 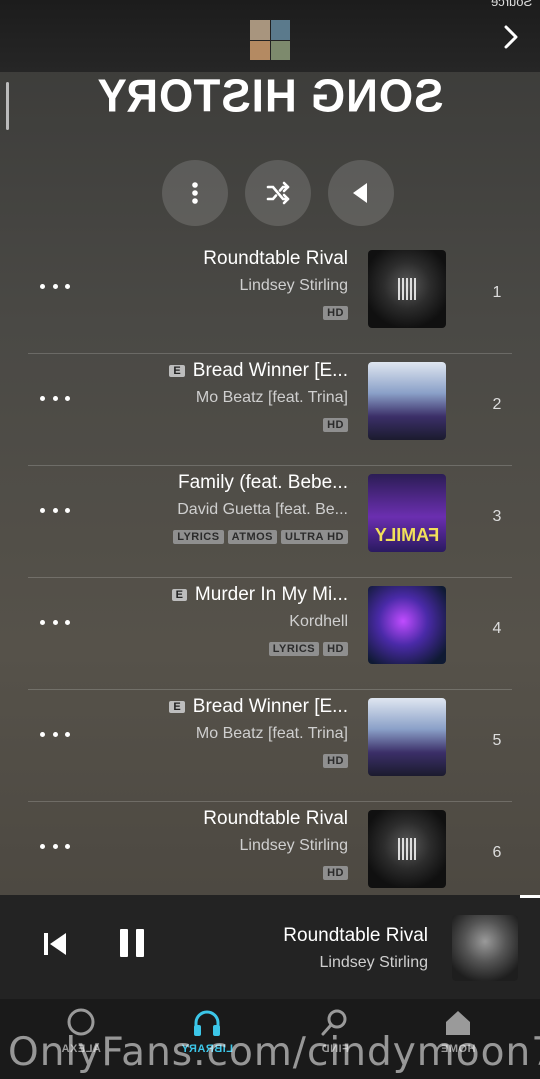 I want to click on nav-find: FIND, so click(x=335, y=1031).